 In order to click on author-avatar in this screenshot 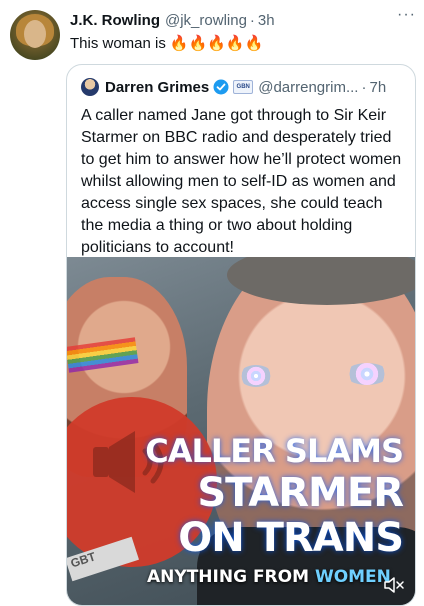, I will do `click(35, 35)`.